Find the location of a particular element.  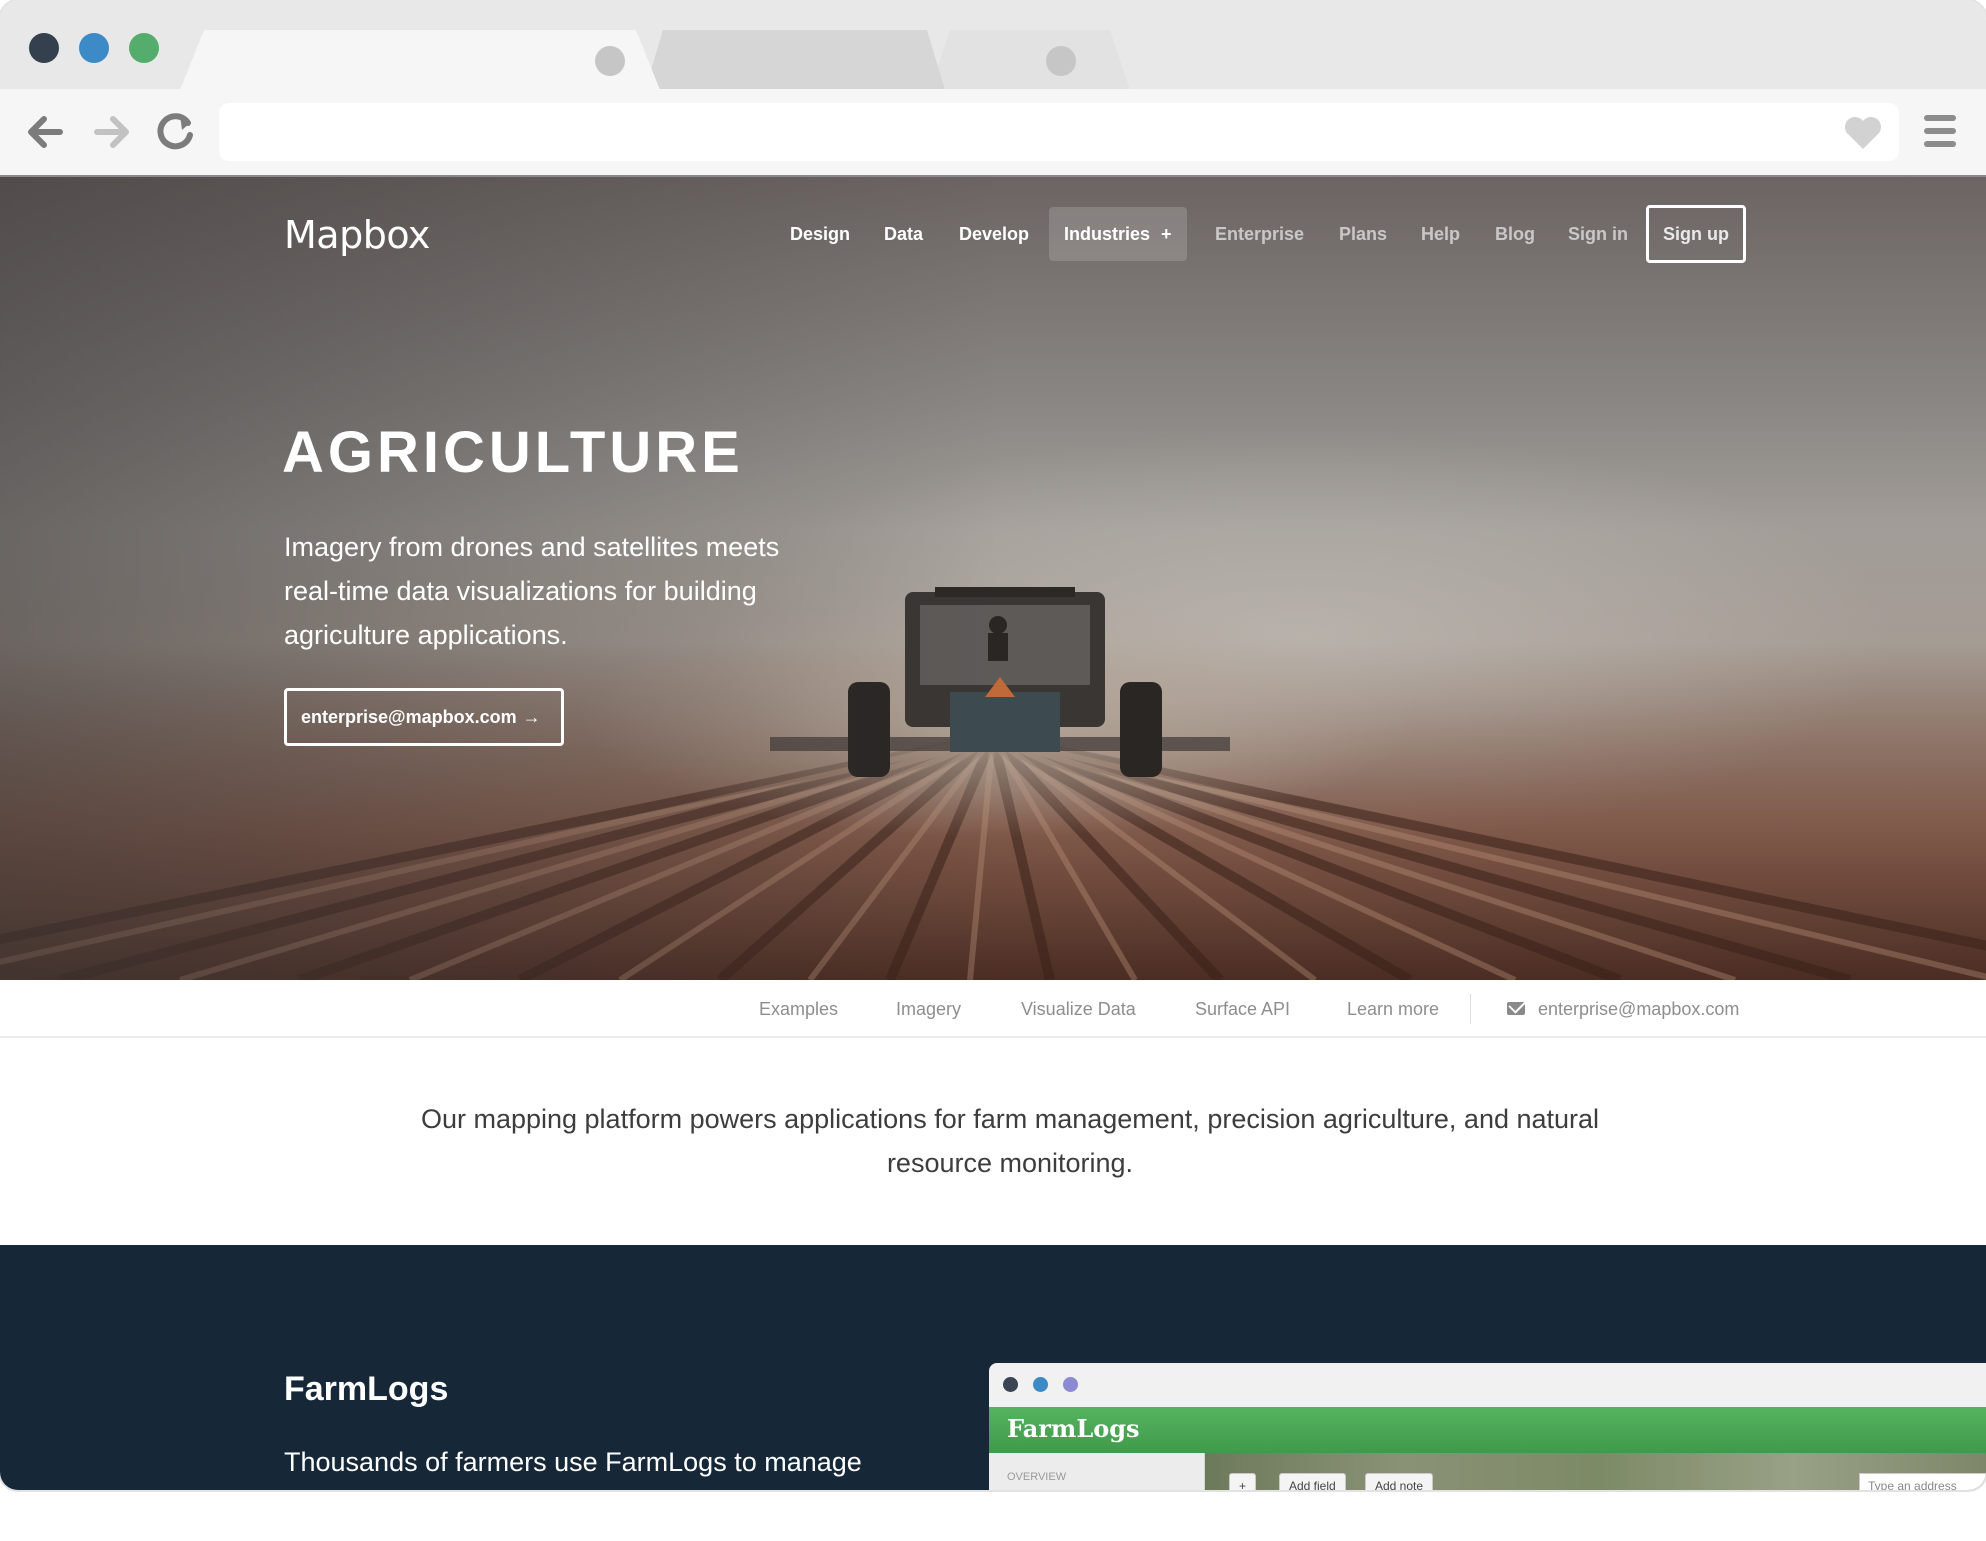

maximize-window-button is located at coordinates (144, 48).